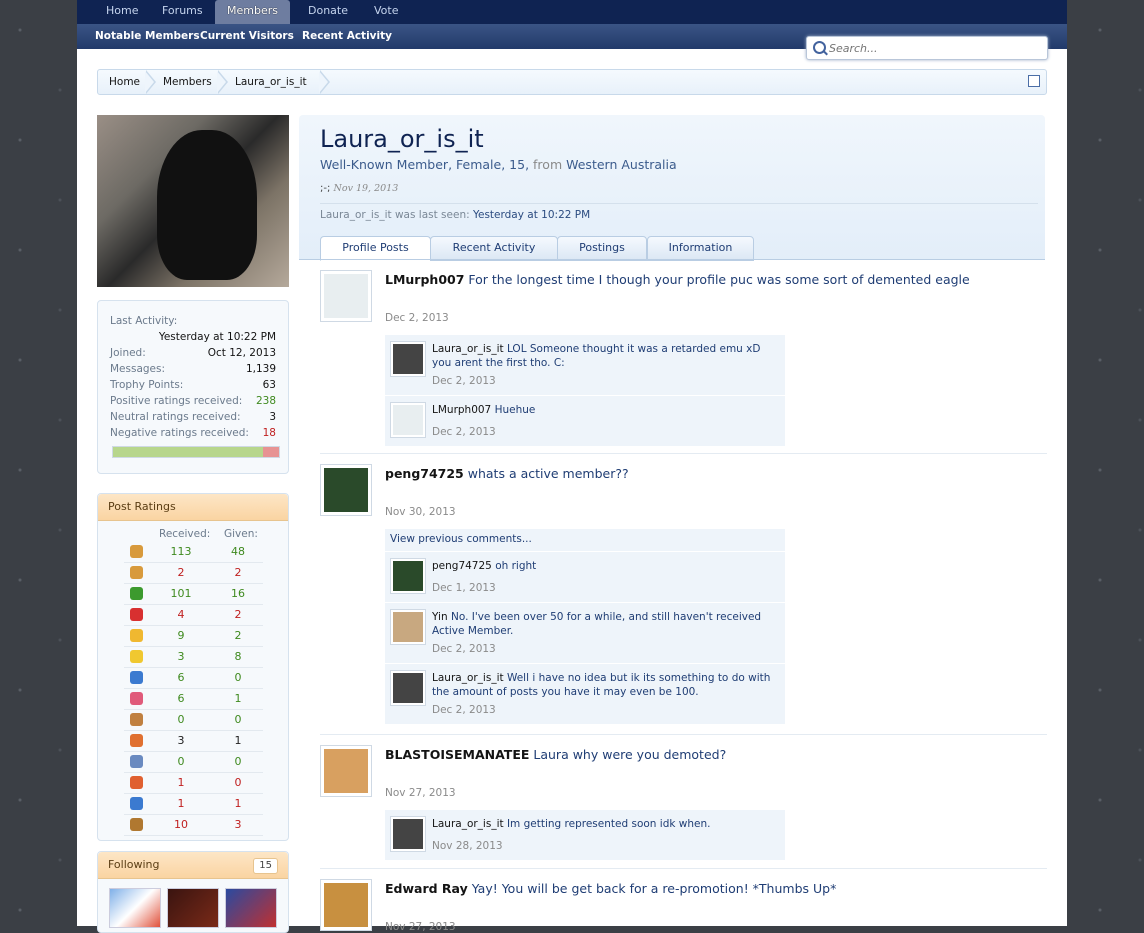  Describe the element at coordinates (247, 36) in the screenshot. I see `subnav-current-visitors: Current Visitors` at that location.